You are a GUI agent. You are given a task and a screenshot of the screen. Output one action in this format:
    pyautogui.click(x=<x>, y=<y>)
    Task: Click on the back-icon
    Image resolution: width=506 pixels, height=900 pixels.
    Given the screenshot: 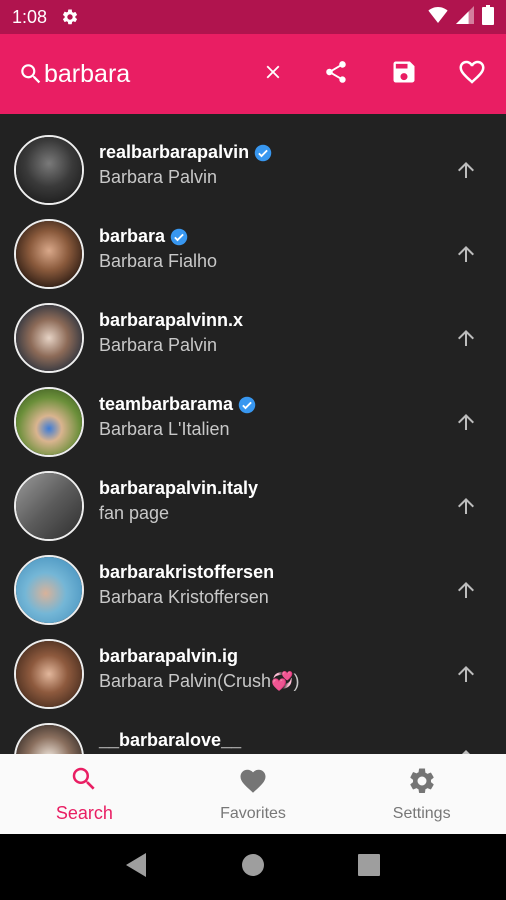 What is the action you would take?
    pyautogui.click(x=137, y=867)
    